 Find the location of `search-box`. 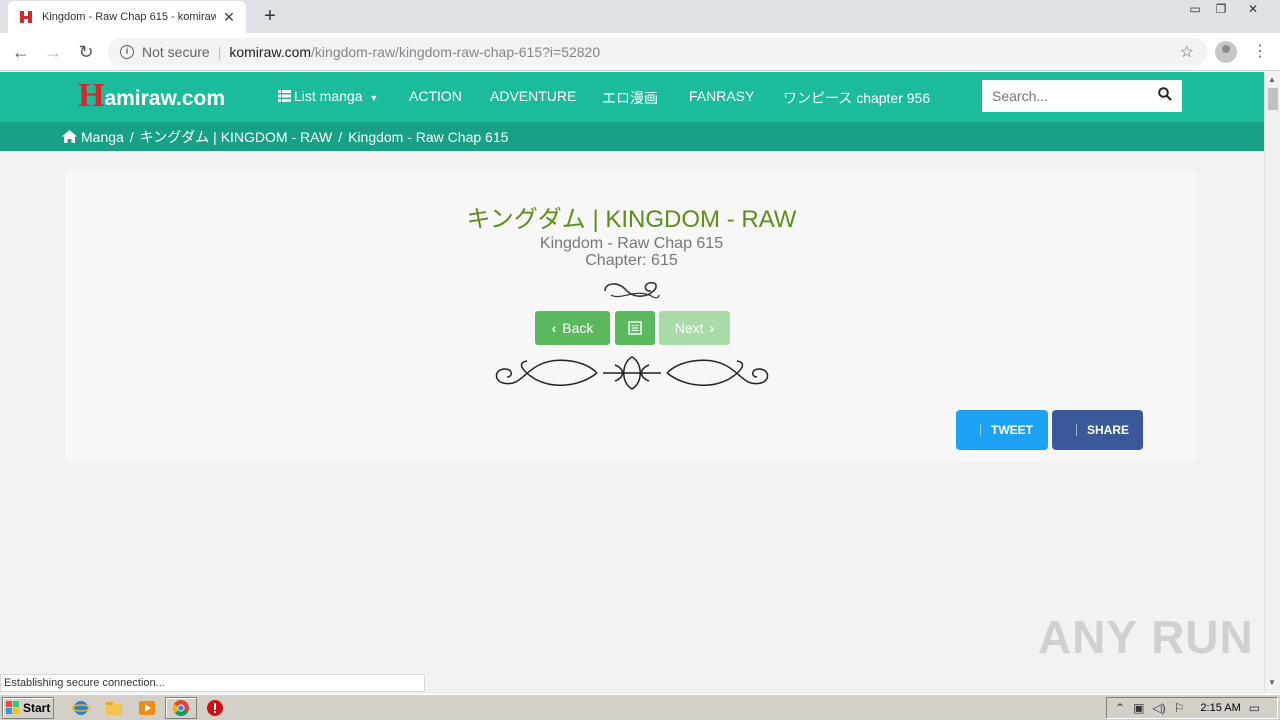

search-box is located at coordinates (1082, 96).